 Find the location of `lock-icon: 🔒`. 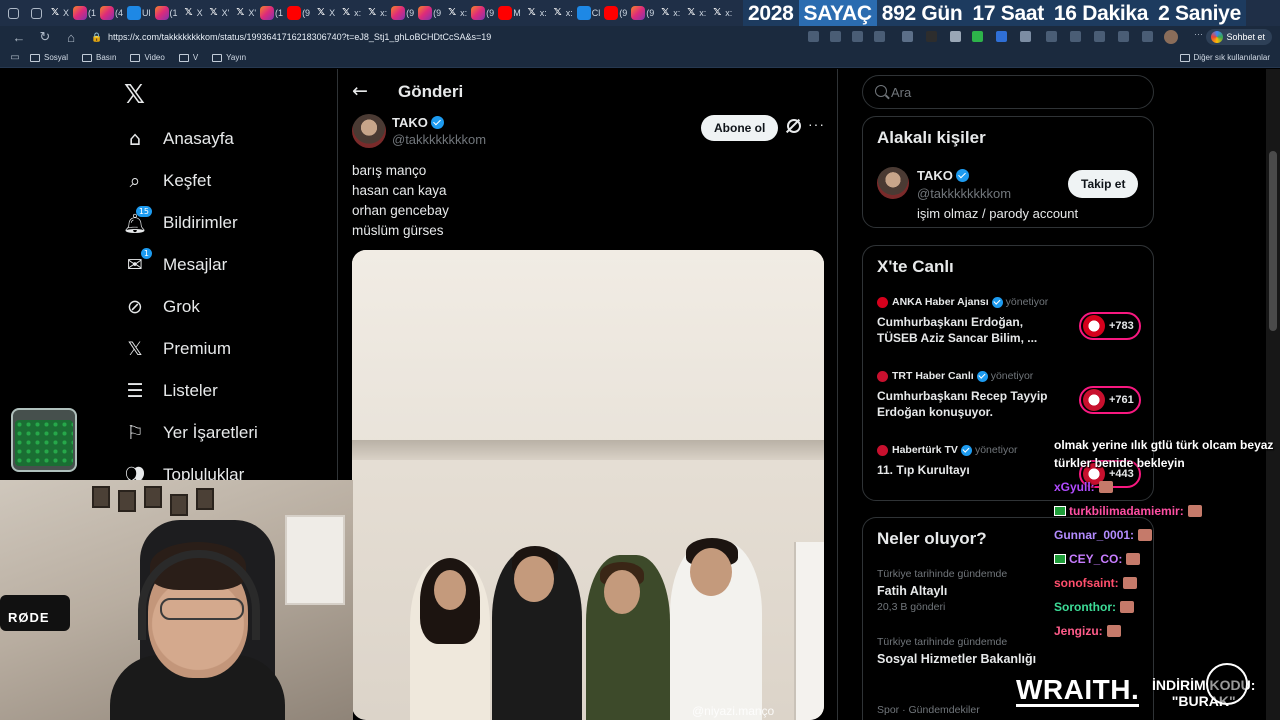

lock-icon: 🔒 is located at coordinates (97, 37).